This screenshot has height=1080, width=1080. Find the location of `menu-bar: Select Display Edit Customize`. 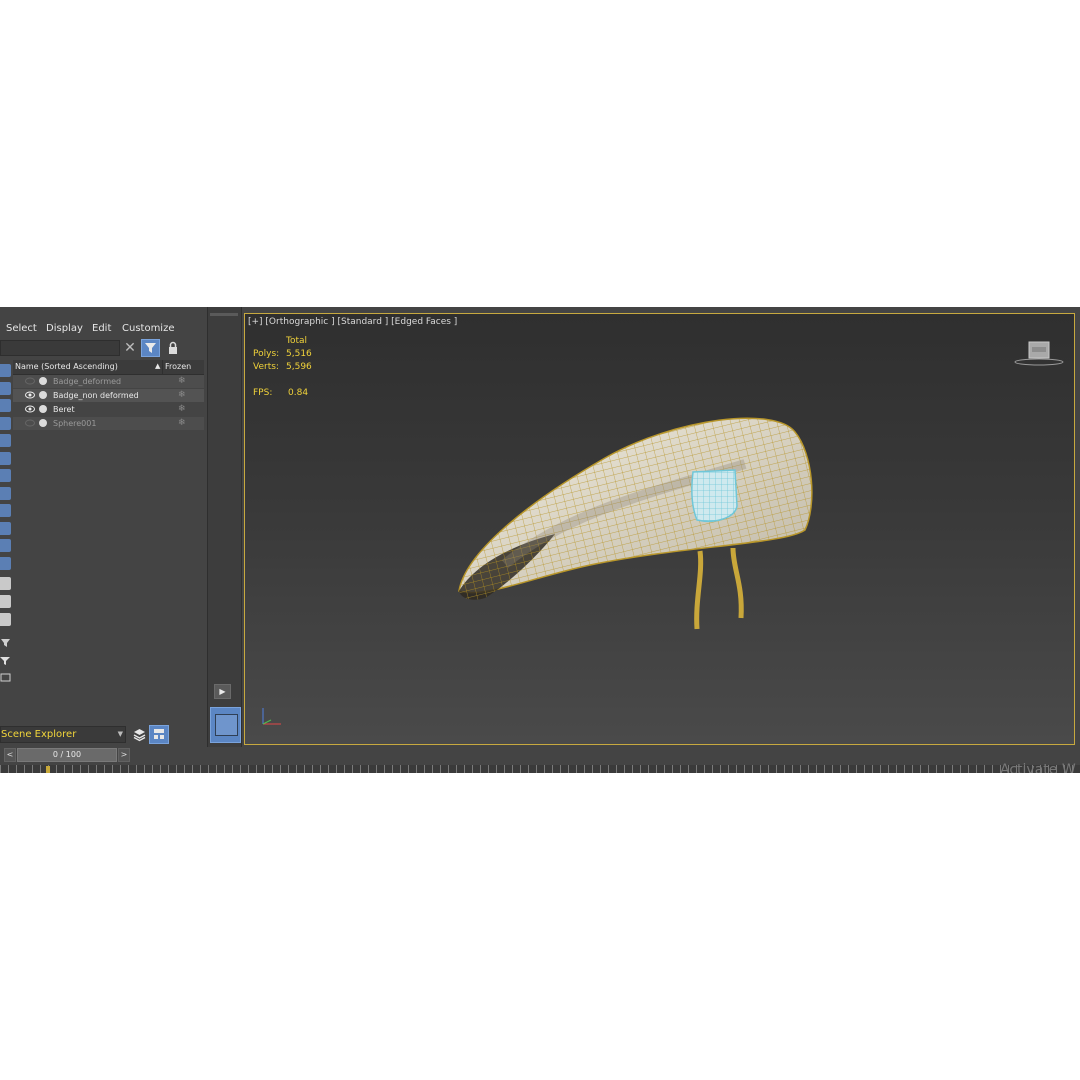

menu-bar: Select Display Edit Customize is located at coordinates (103, 329).